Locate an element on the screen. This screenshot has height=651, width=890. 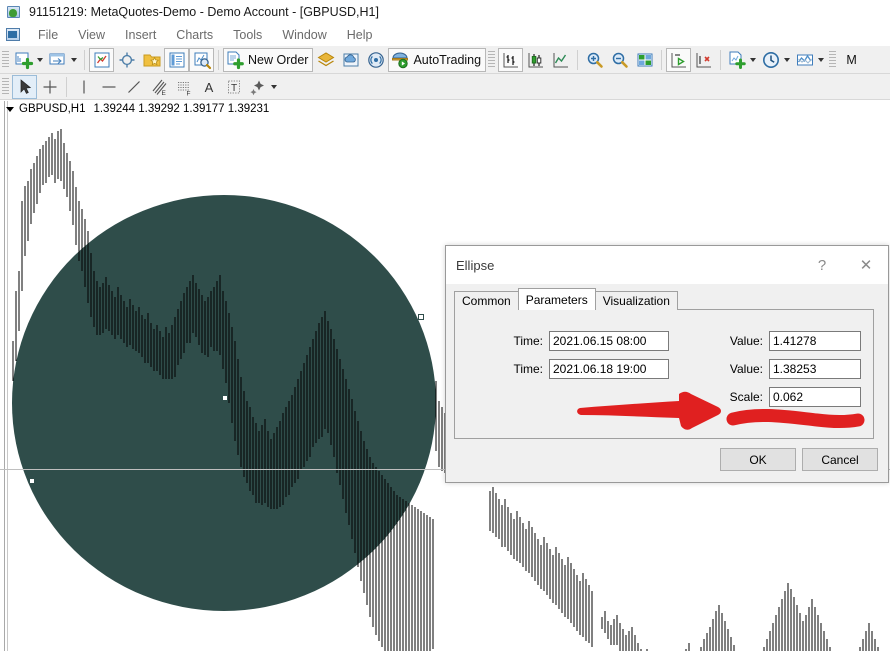
strategy-tester-button is located at coordinates (201, 59).